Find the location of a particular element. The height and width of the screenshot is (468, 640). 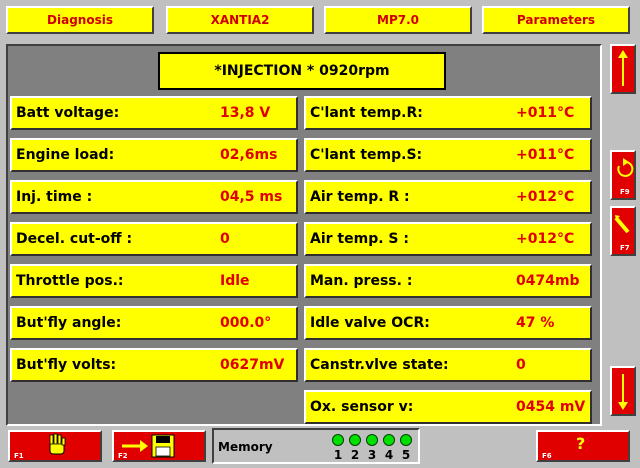

param-value: 000.0° is located at coordinates (246, 323).